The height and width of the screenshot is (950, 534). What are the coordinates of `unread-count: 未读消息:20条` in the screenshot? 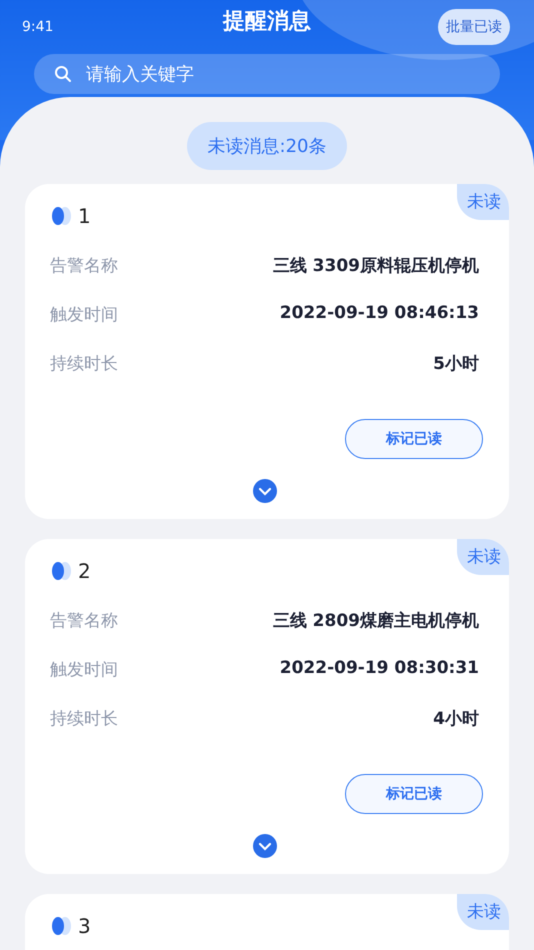 It's located at (267, 146).